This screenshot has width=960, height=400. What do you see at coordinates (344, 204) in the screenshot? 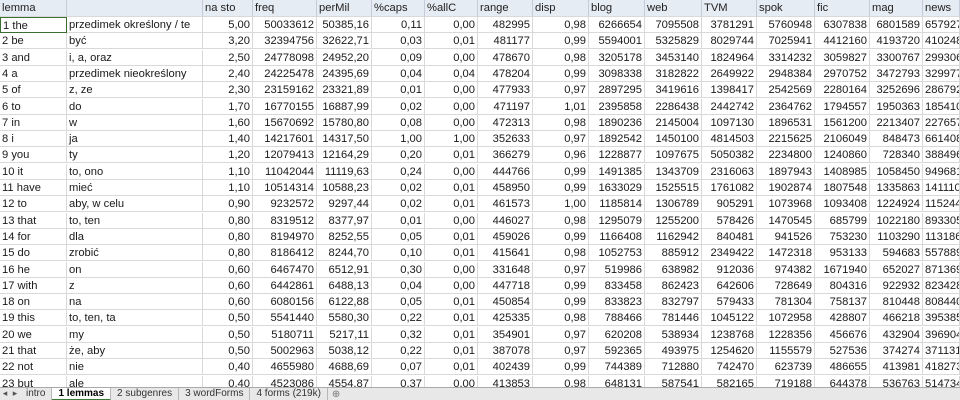
I see `cell-permil: 9297,44` at bounding box center [344, 204].